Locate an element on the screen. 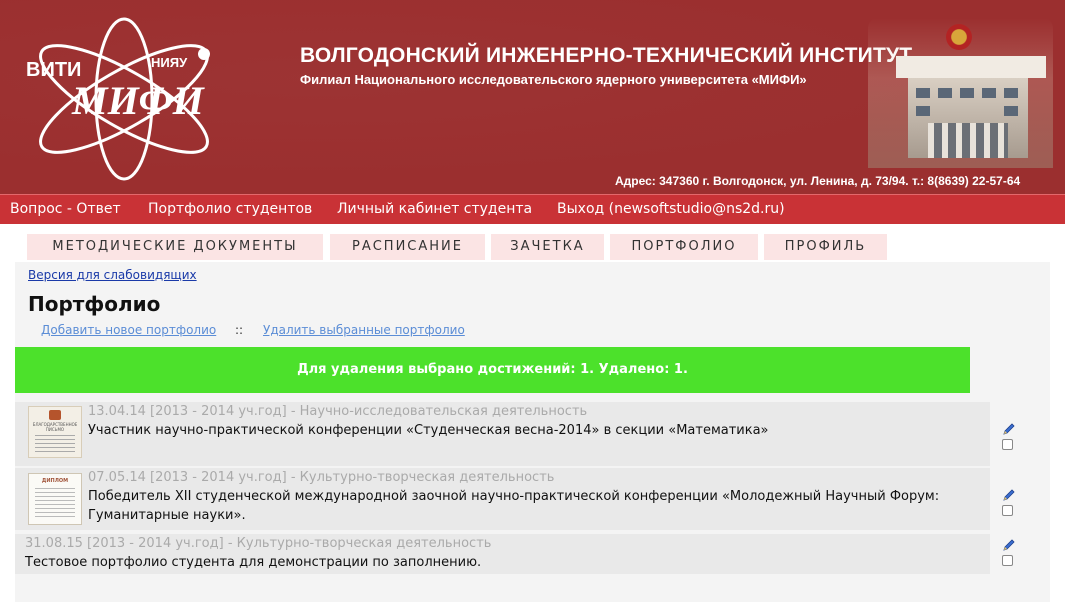 This screenshot has height=606, width=1065. nav-student-cabinet-link: Личный кабинет студента is located at coordinates (434, 209).